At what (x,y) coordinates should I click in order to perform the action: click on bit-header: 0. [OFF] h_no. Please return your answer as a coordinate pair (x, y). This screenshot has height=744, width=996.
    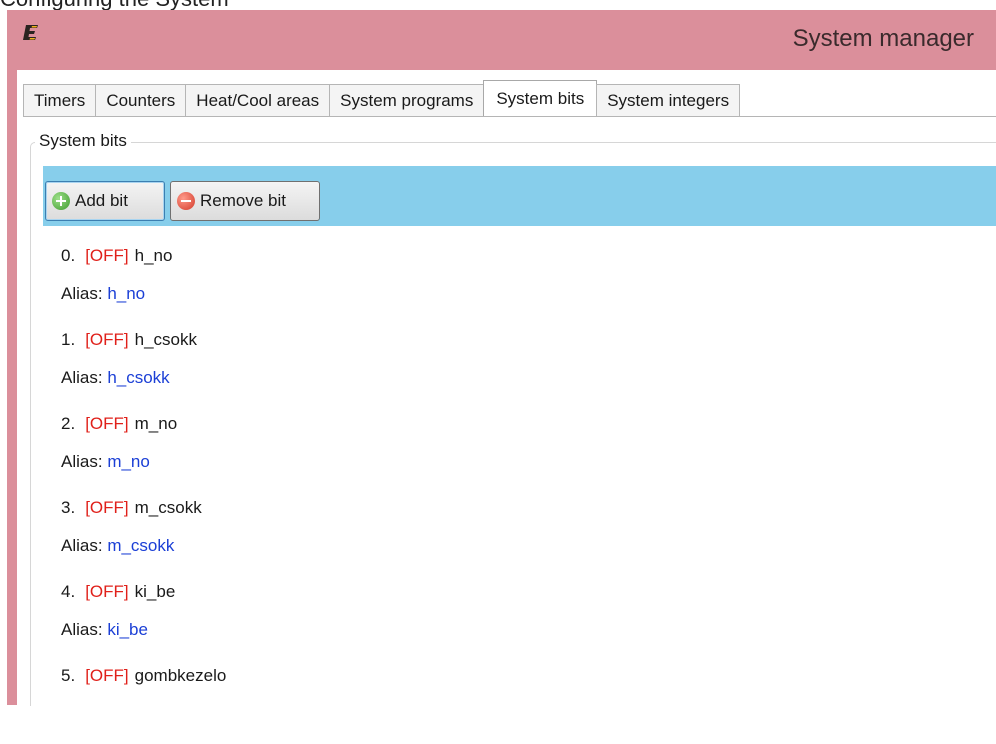
    Looking at the image, I should click on (116, 256).